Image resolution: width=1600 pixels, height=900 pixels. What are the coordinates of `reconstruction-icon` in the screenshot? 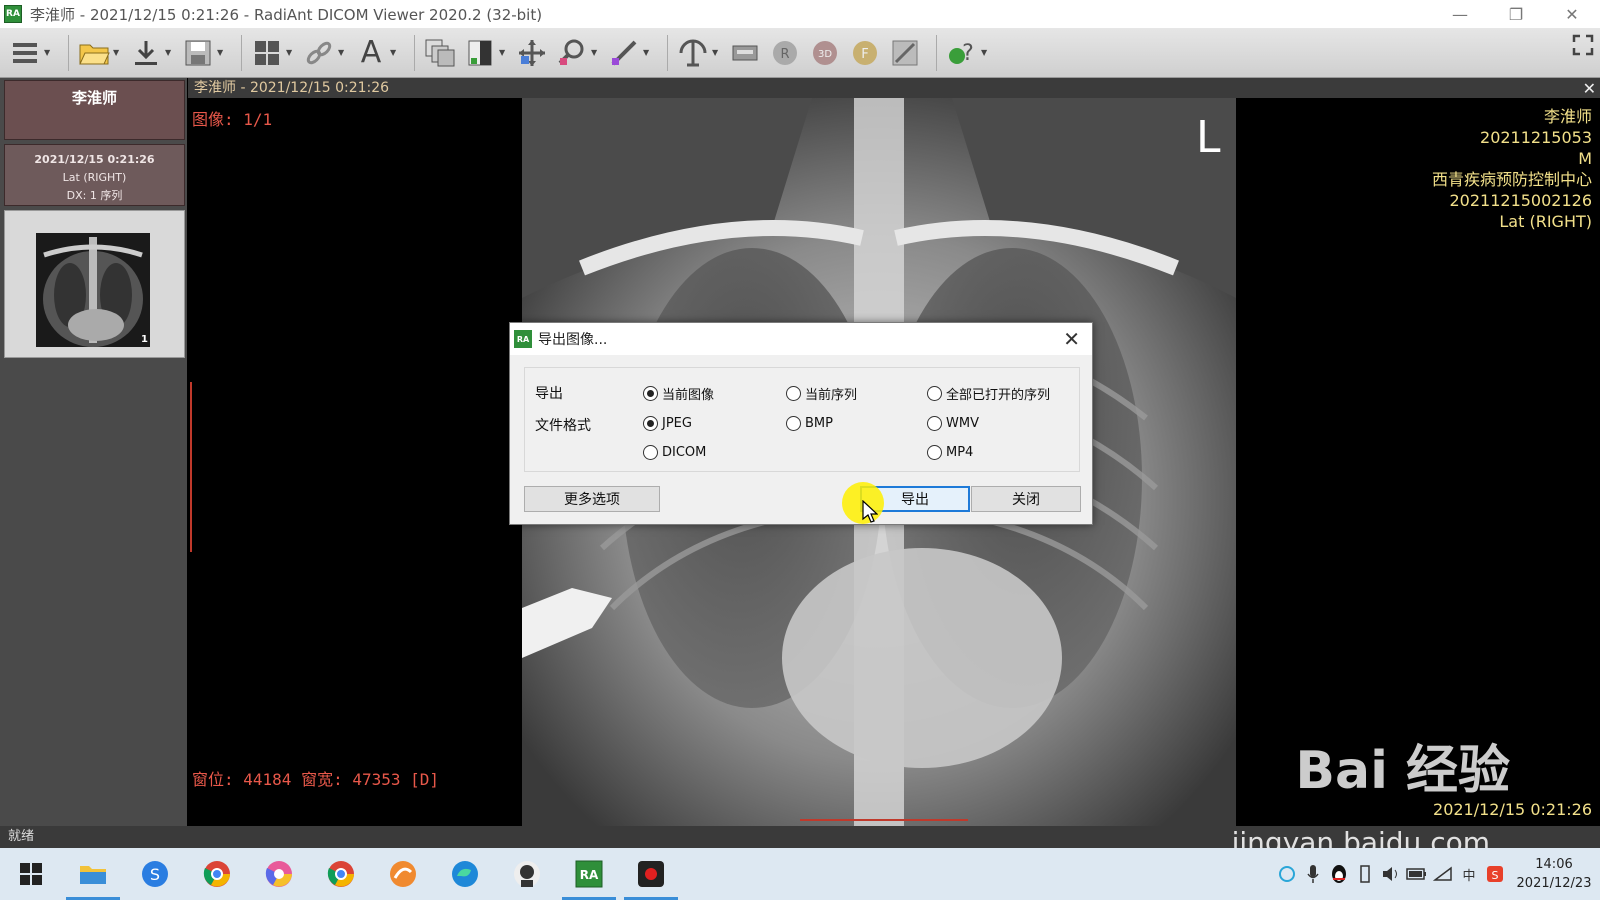 It's located at (693, 53).